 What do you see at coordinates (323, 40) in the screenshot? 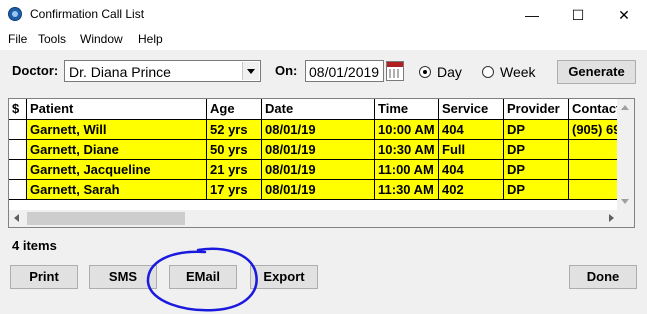
I see `menu-bar: File Tools Window Help` at bounding box center [323, 40].